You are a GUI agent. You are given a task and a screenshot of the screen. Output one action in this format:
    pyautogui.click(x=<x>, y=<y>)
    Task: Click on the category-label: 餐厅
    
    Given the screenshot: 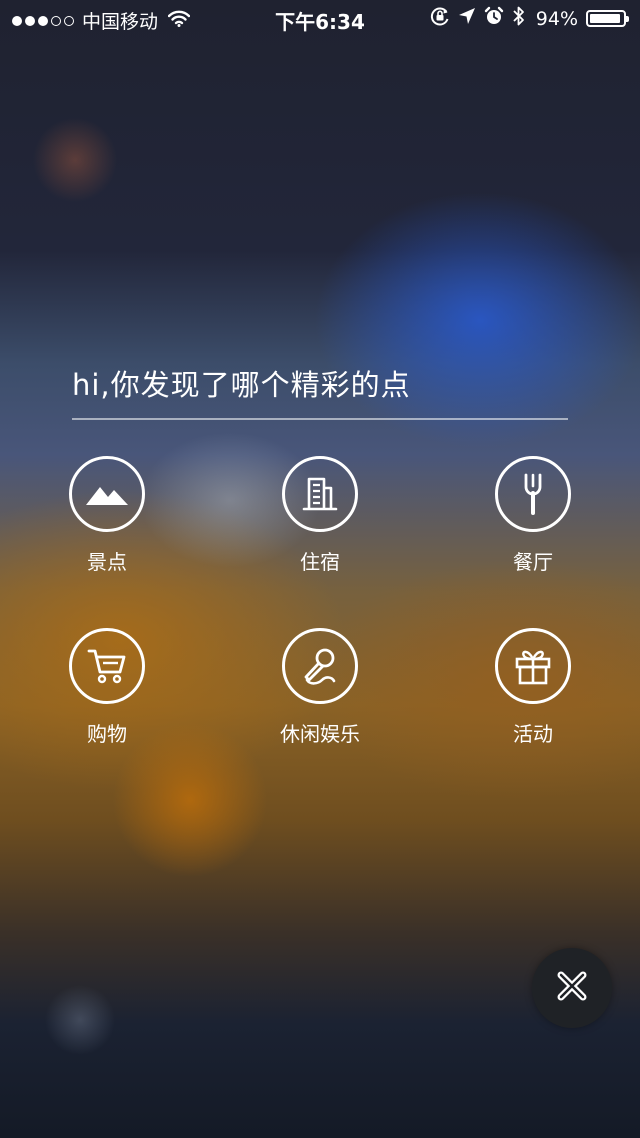 What is the action you would take?
    pyautogui.click(x=533, y=562)
    